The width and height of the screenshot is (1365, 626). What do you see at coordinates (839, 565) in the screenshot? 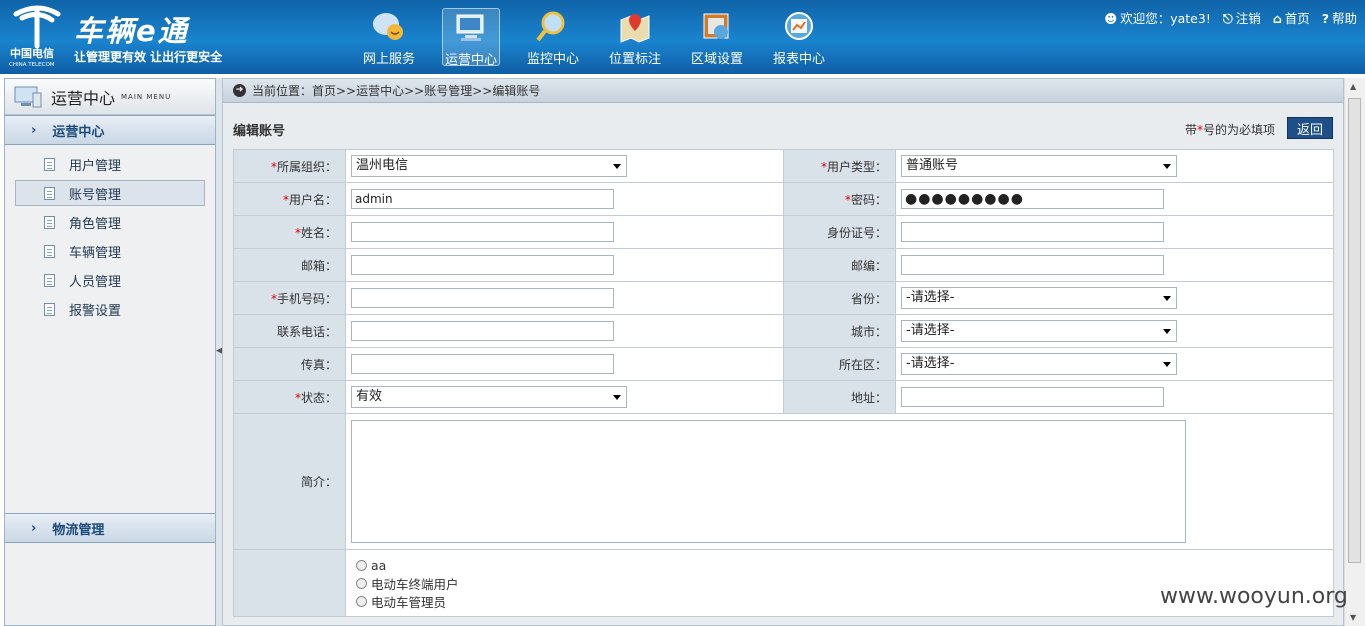
I see `role-option-aa: aa` at bounding box center [839, 565].